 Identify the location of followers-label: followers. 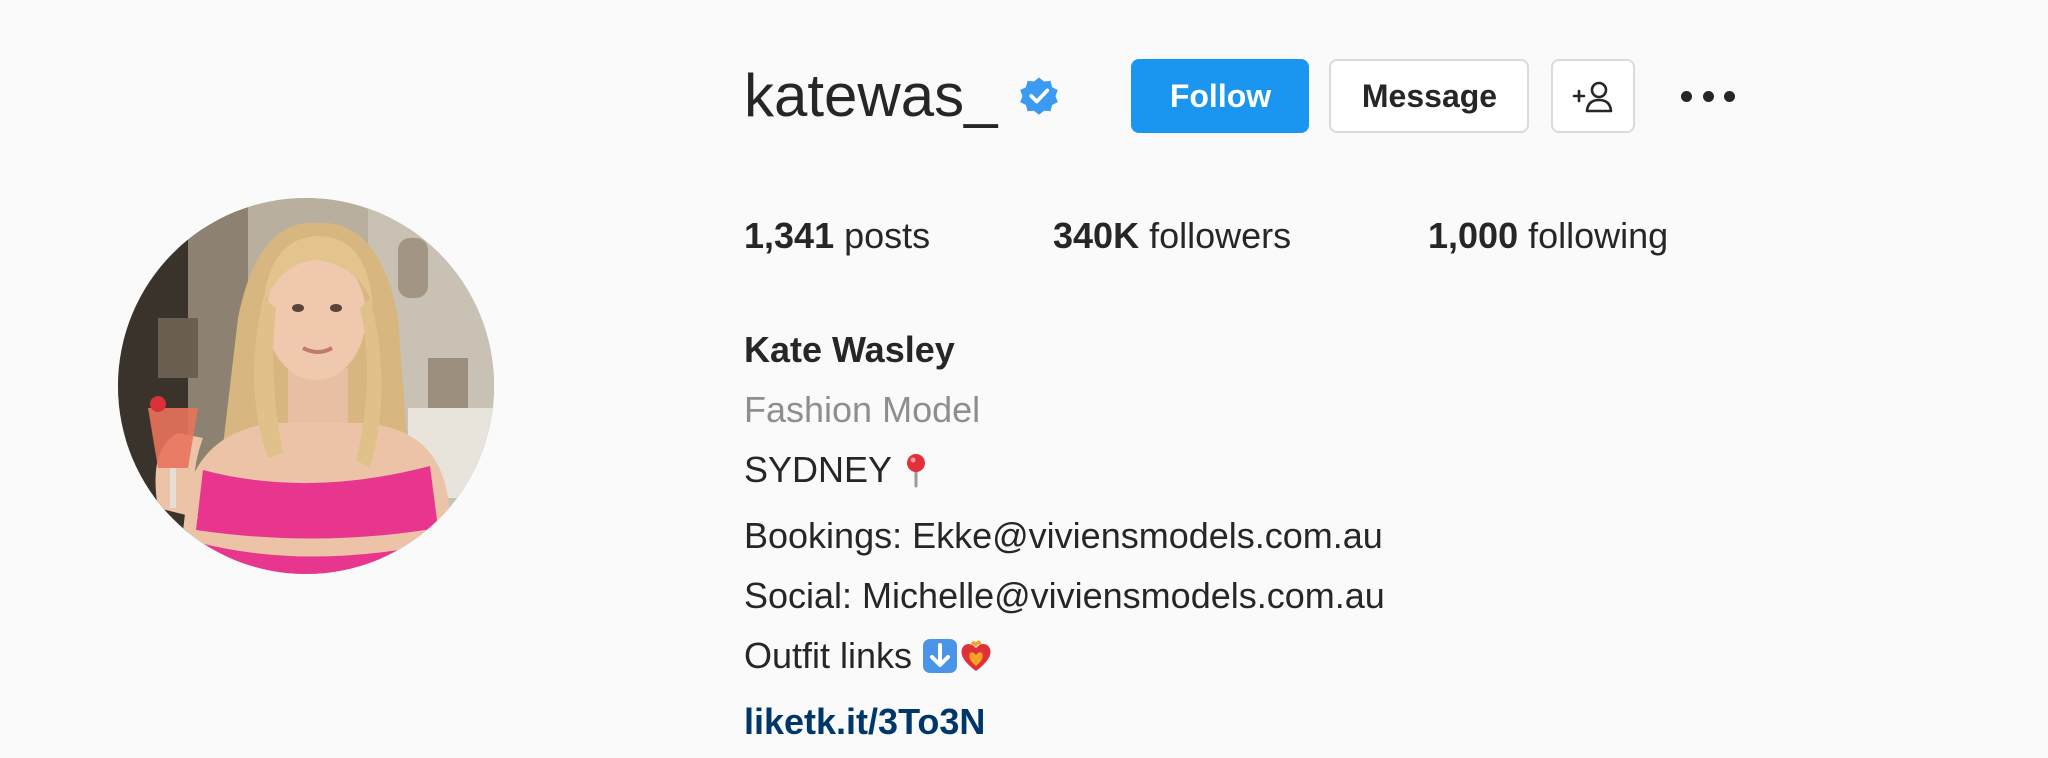
(1215, 235).